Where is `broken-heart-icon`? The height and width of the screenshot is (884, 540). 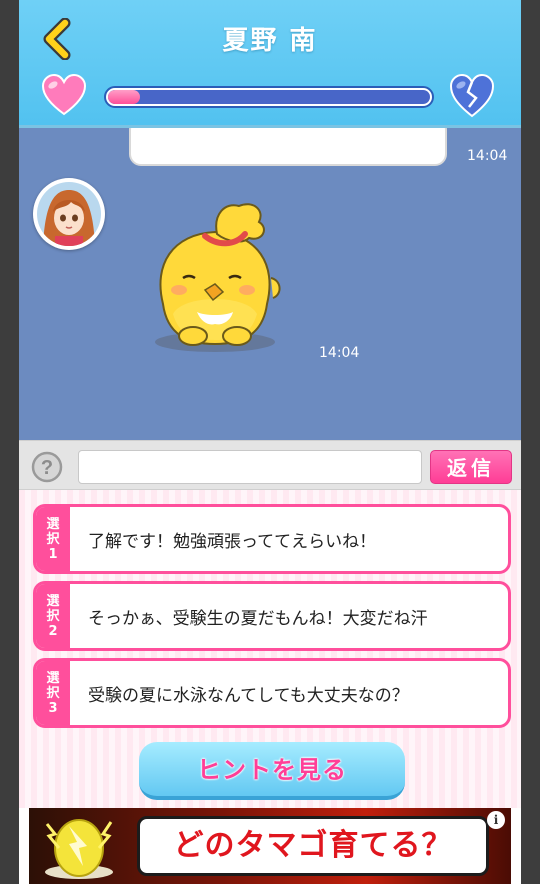
broken-heart-icon is located at coordinates (472, 96).